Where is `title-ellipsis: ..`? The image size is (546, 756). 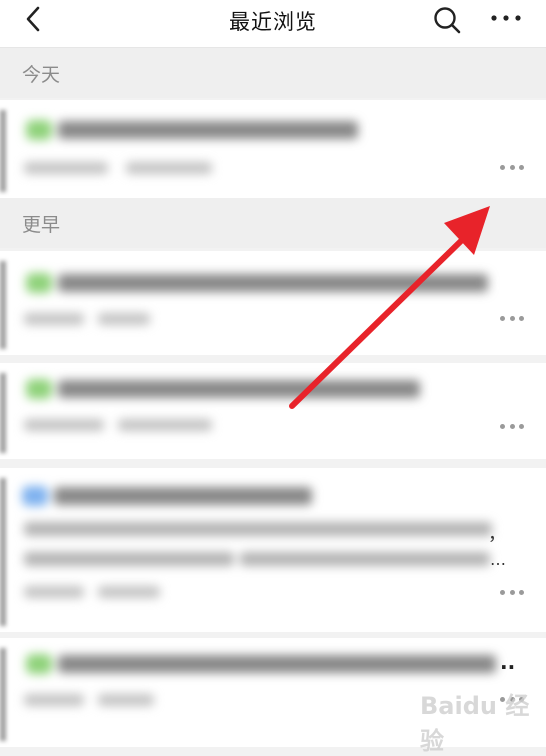
title-ellipsis: .. is located at coordinates (508, 662).